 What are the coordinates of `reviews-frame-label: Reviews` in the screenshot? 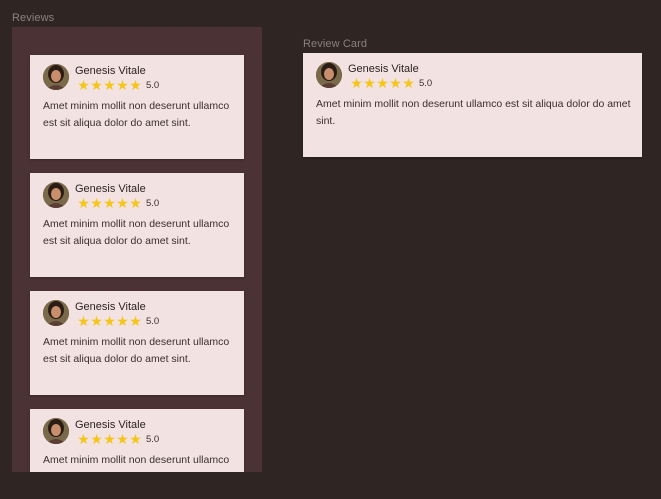 It's located at (33, 18).